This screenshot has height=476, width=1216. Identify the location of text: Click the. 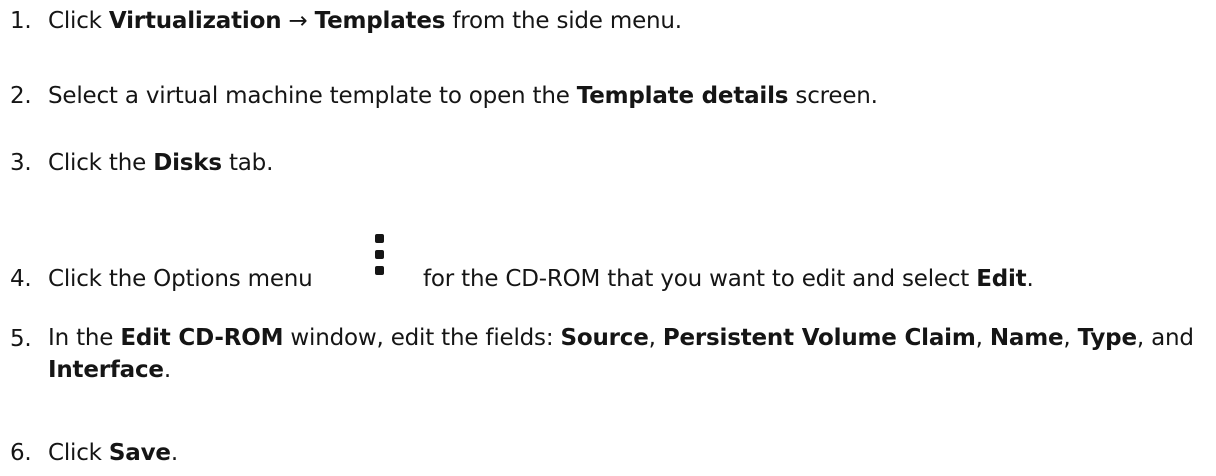
(101, 163).